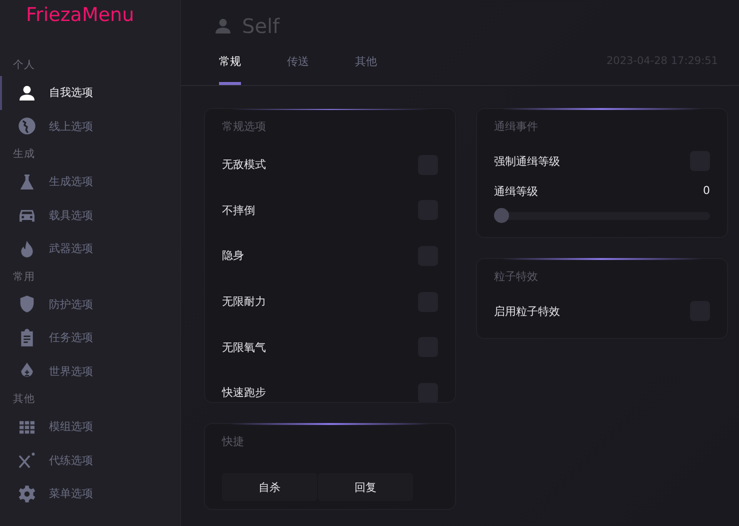  Describe the element at coordinates (365, 487) in the screenshot. I see `action-button: 回复` at that location.